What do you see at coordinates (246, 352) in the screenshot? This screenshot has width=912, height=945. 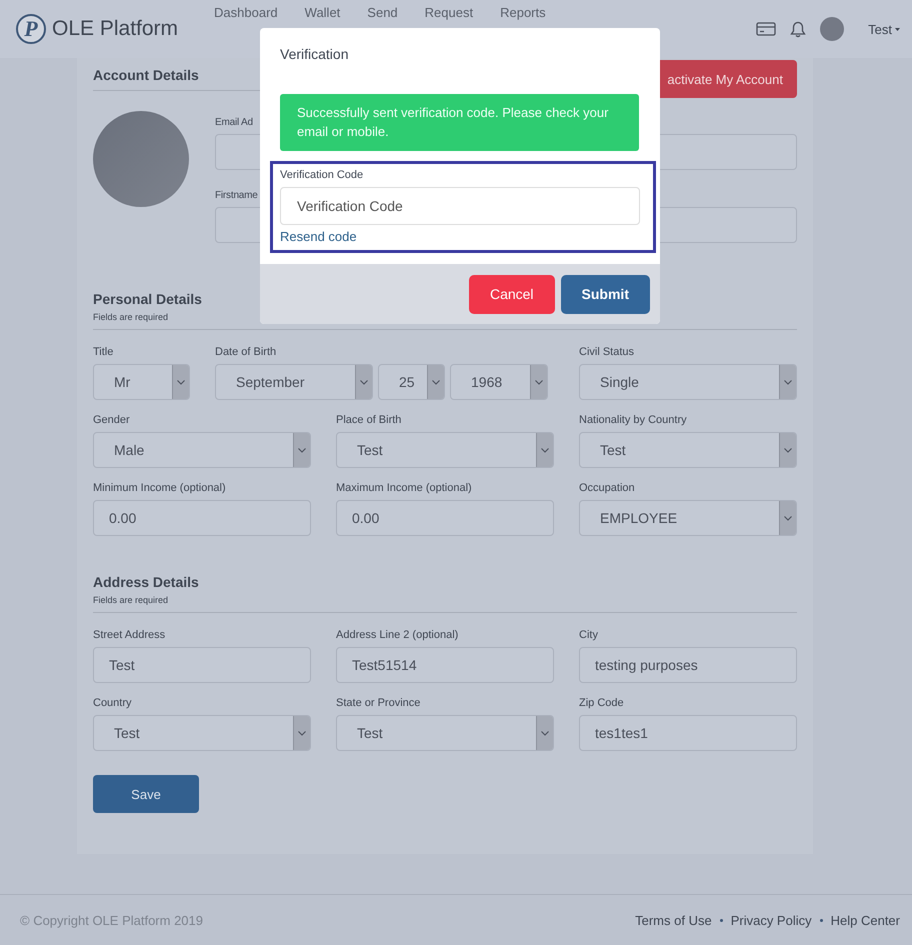 I see `field-label: Date of Birth` at bounding box center [246, 352].